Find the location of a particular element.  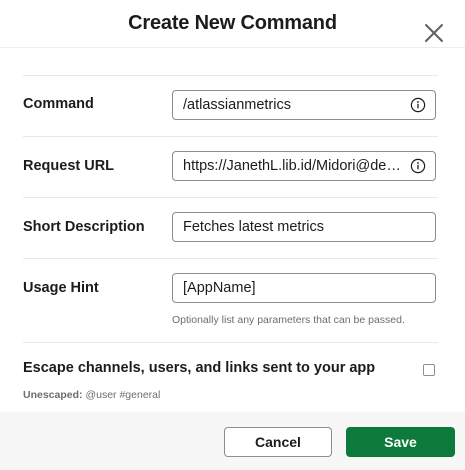

dialog-header: Create New Command is located at coordinates (232, 24).